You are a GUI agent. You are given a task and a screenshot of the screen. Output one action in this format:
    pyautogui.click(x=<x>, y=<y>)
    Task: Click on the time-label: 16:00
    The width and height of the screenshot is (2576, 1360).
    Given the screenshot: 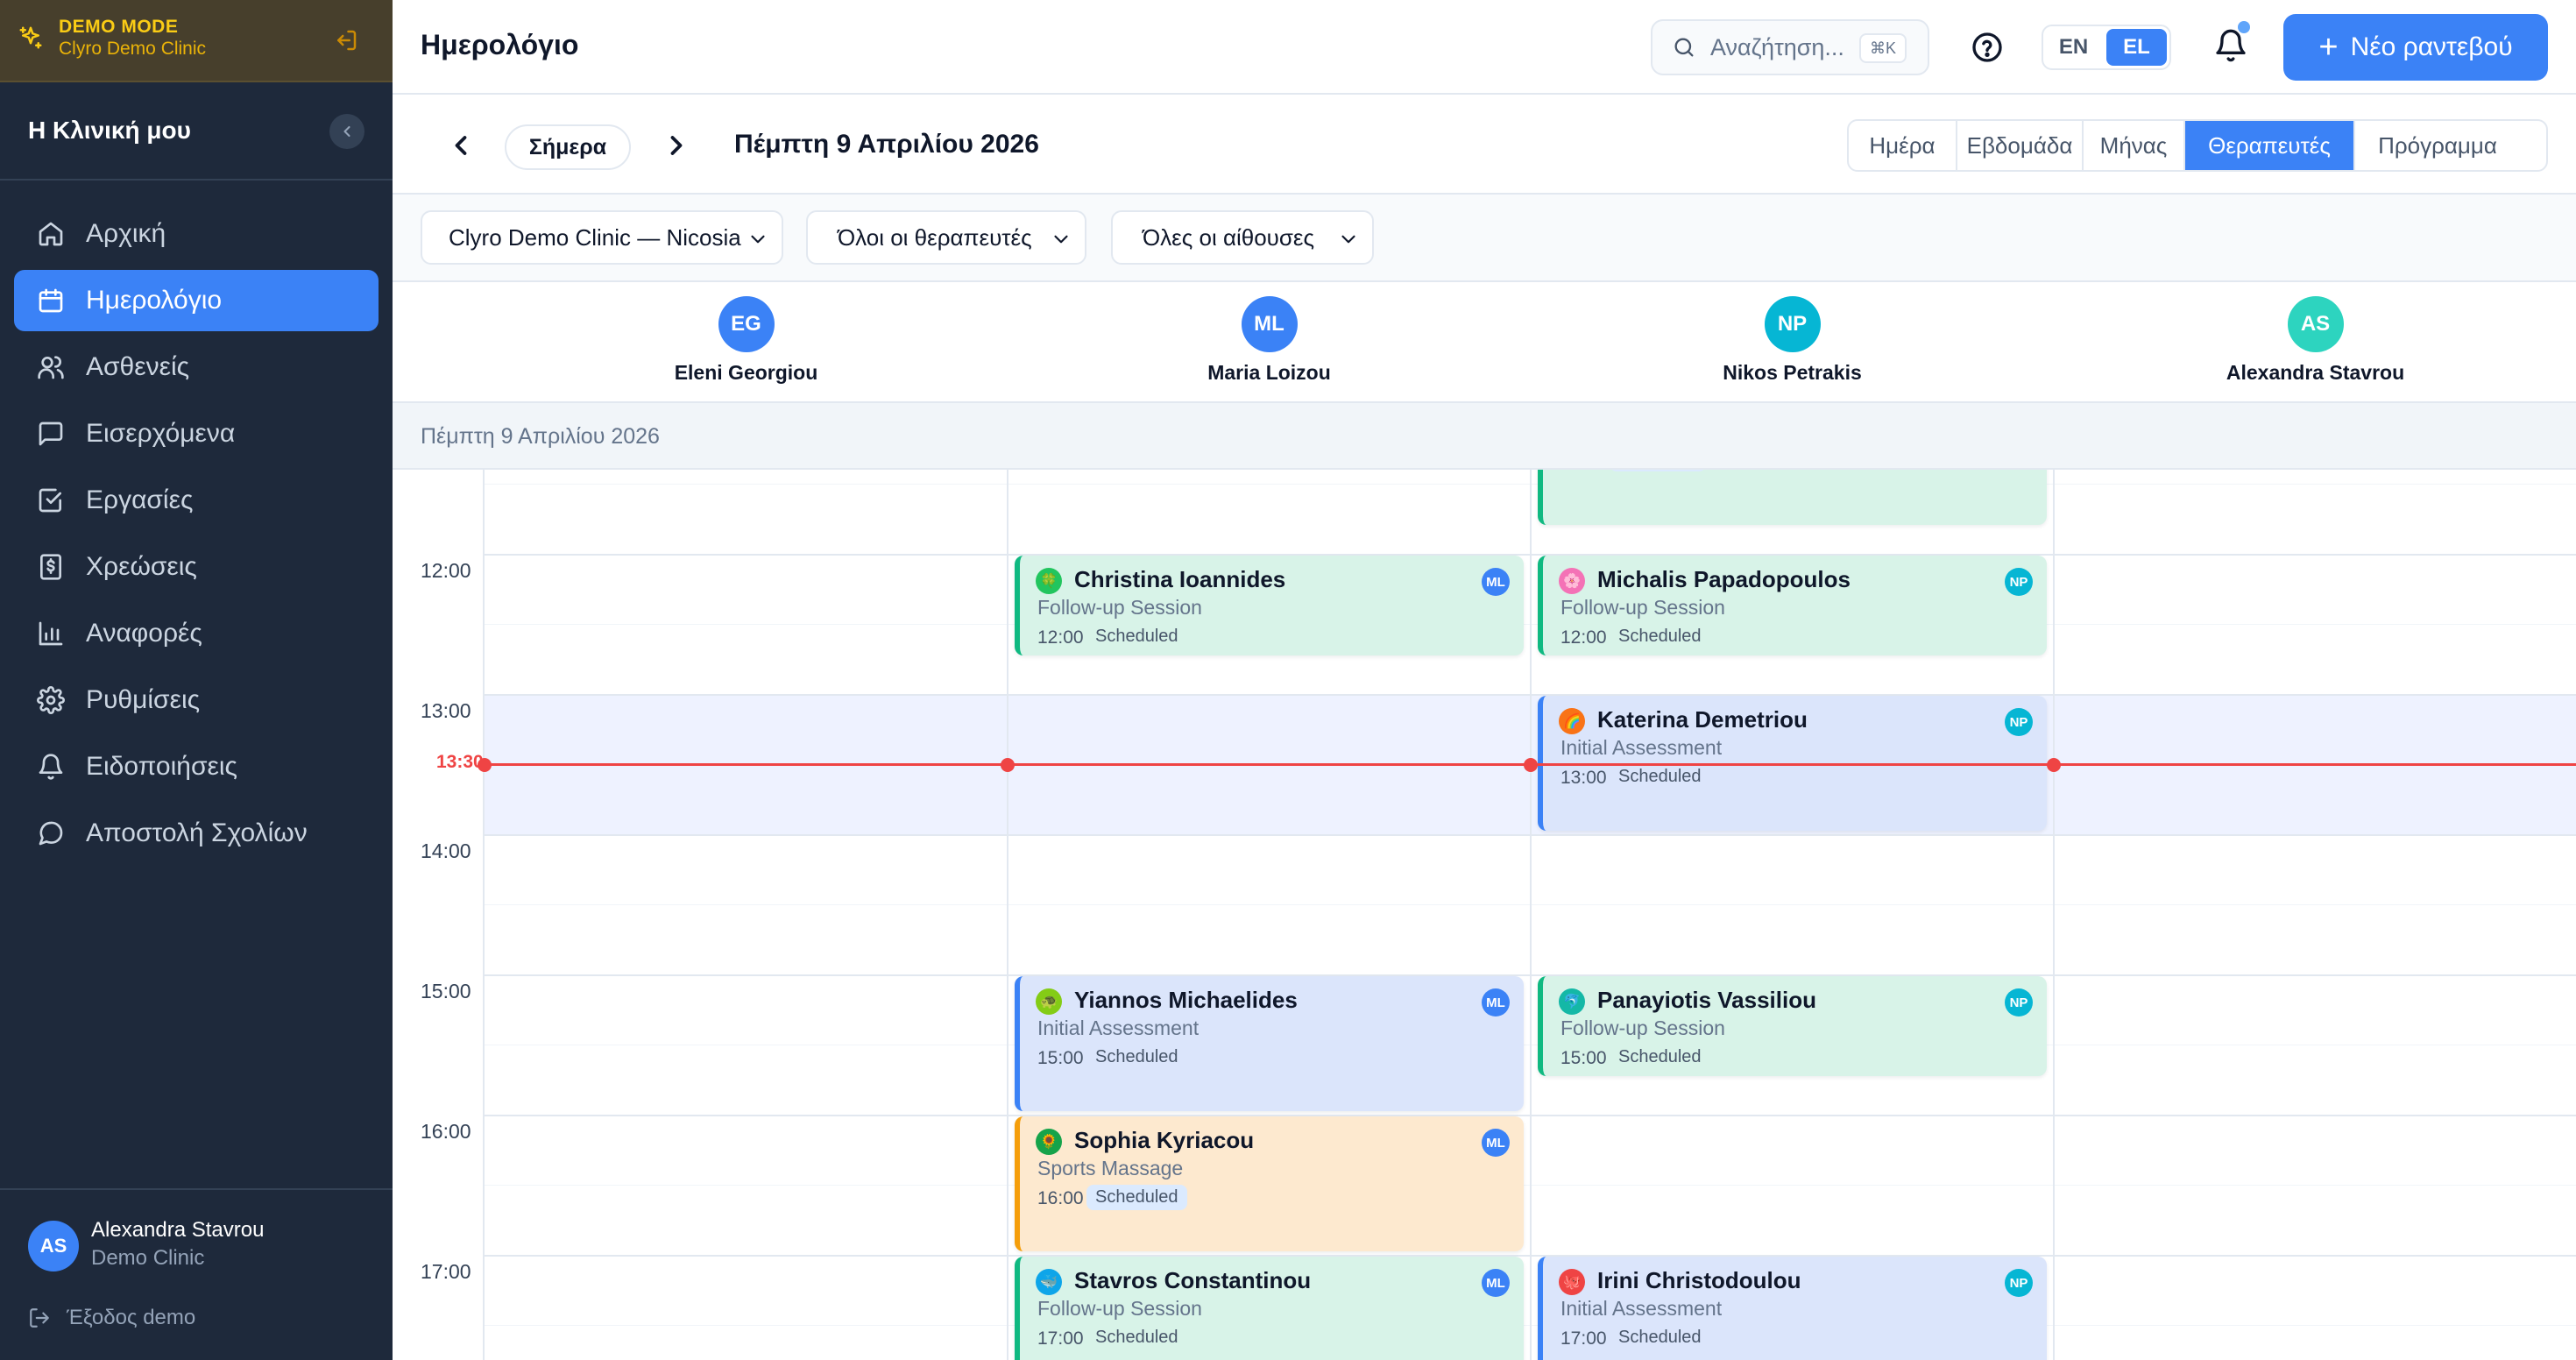 What is the action you would take?
    pyautogui.click(x=446, y=1131)
    